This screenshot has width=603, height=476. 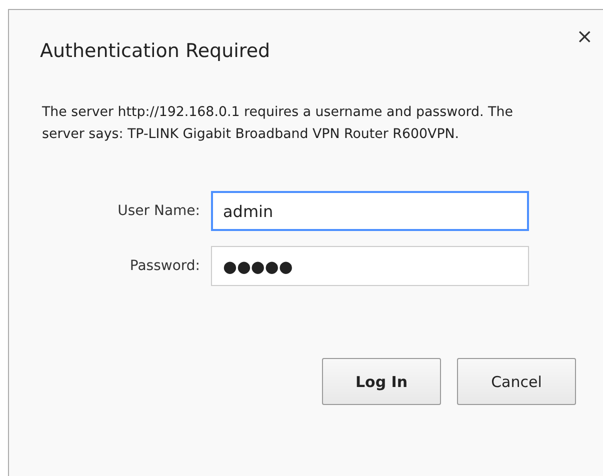 I want to click on close-button: ×, so click(x=584, y=36).